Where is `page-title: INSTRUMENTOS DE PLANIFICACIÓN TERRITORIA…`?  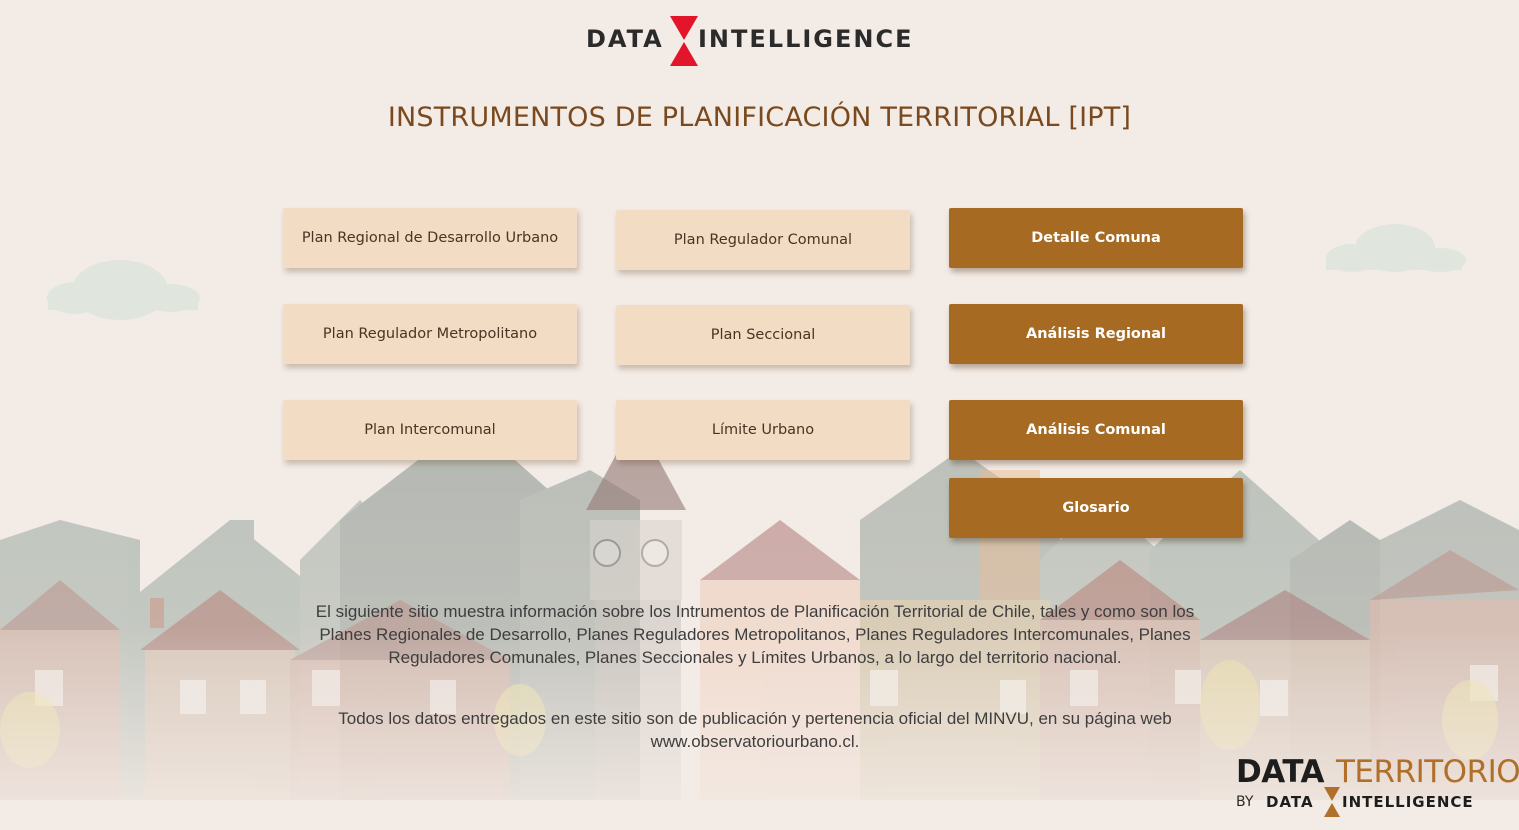 page-title: INSTRUMENTOS DE PLANIFICACIÓN TERRITORIA… is located at coordinates (759, 117).